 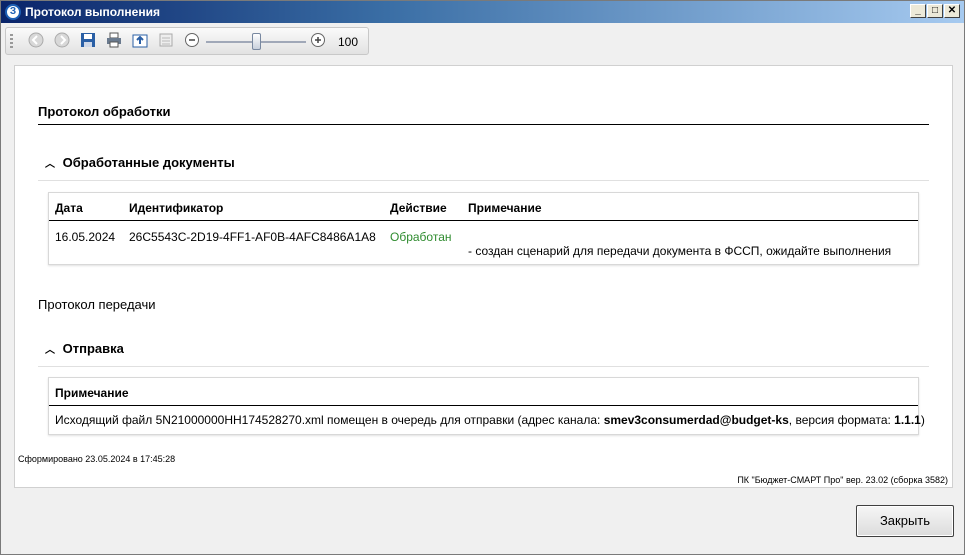 I want to click on send-section-header: ︿ Отправка, so click(x=84, y=348).